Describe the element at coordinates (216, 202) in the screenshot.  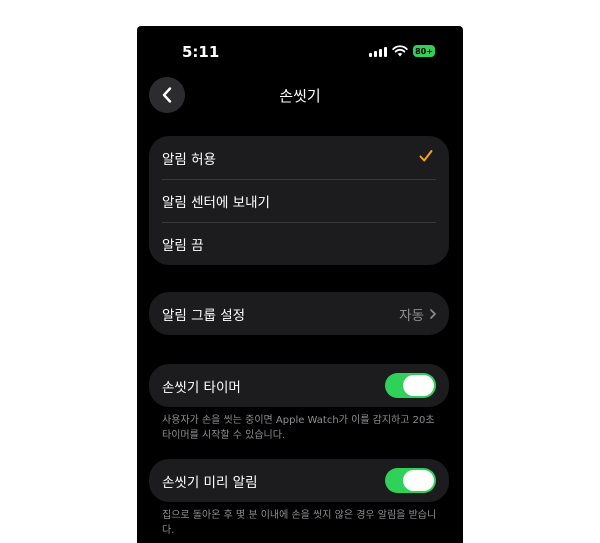
I see `option-label: 알림 센터에 보내기` at that location.